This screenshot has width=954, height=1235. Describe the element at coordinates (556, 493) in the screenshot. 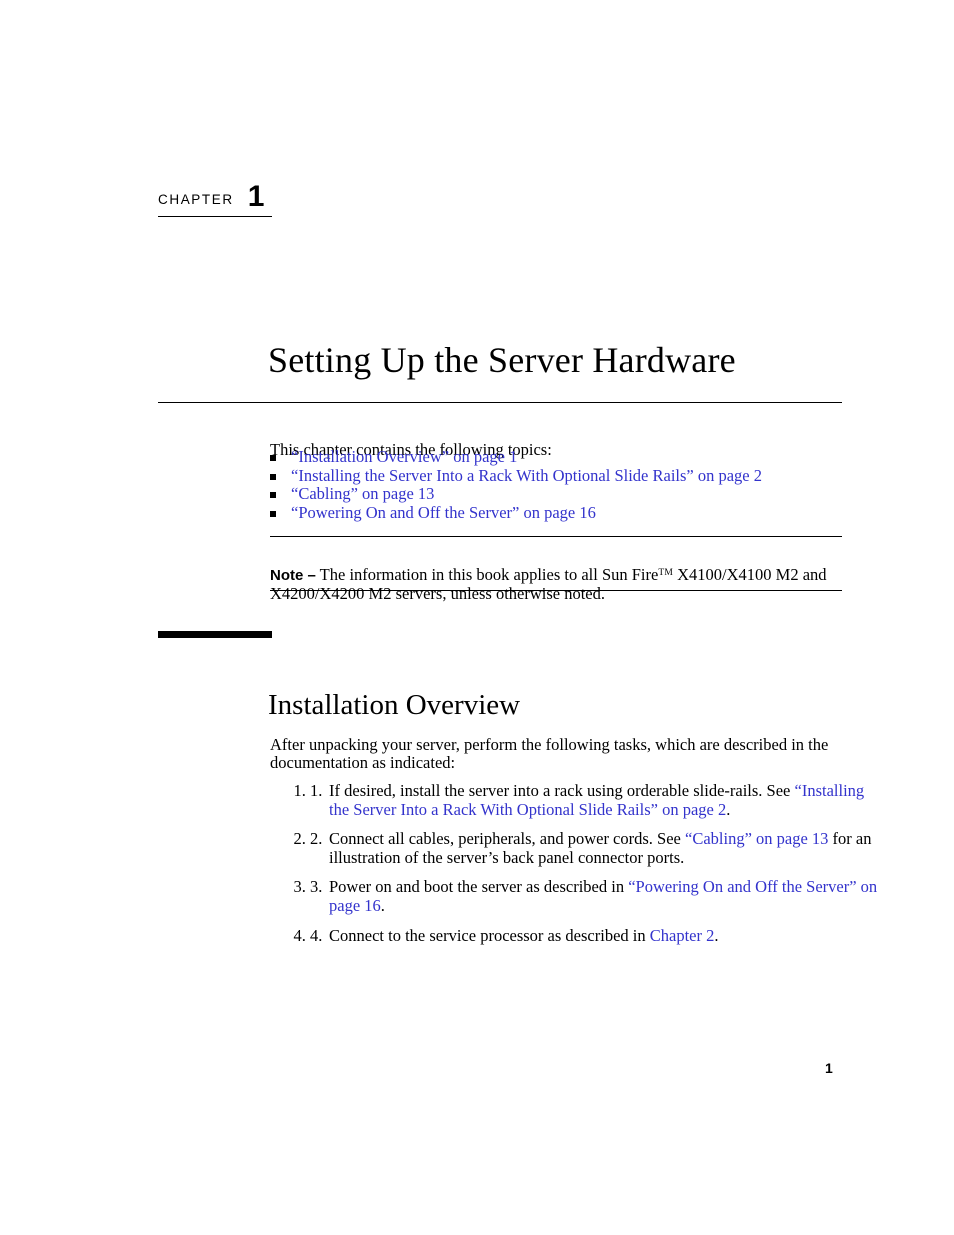

I see `list-item: “Cabling” on page 13` at that location.